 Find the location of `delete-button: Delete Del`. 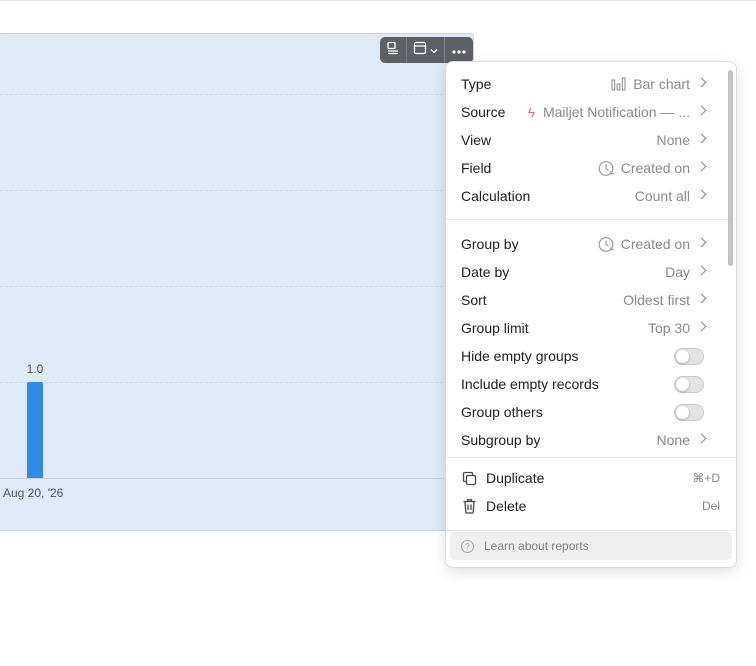

delete-button: Delete Del is located at coordinates (591, 506).